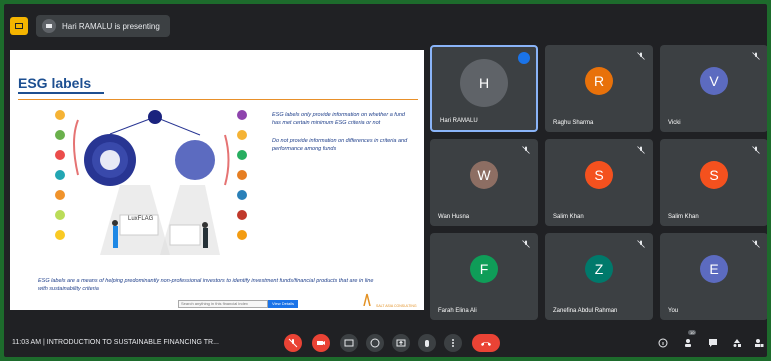 The height and width of the screenshot is (361, 771). I want to click on participant-count-badge: 10, so click(692, 332).